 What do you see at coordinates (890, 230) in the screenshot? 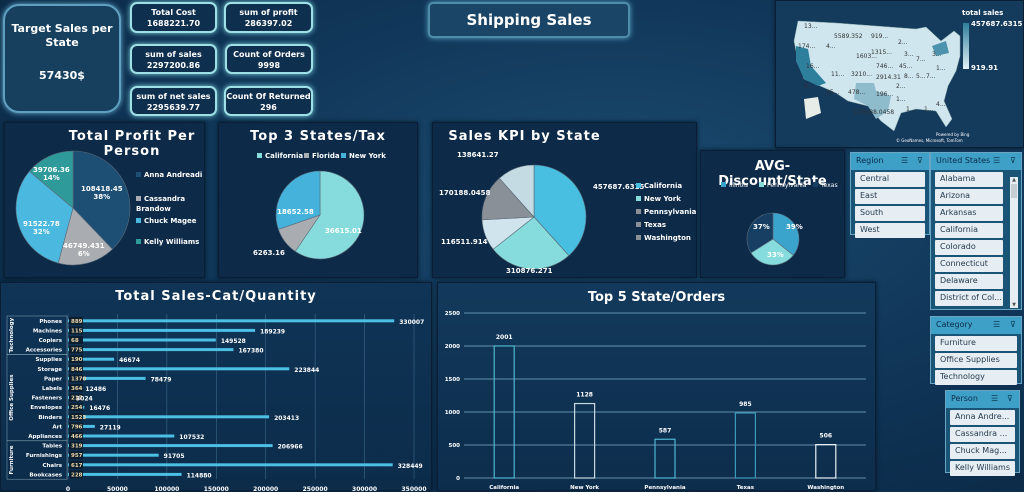
I see `slicer-item: West` at bounding box center [890, 230].